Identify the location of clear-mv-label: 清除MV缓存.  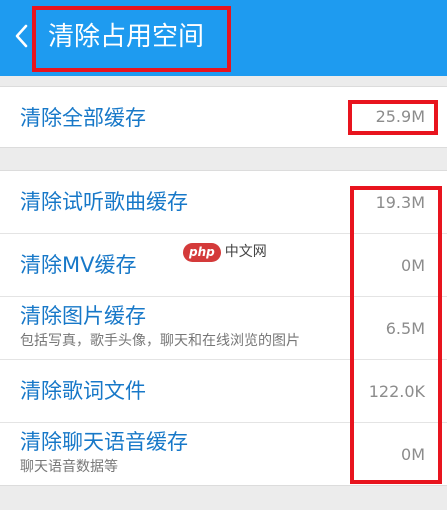
(78, 265).